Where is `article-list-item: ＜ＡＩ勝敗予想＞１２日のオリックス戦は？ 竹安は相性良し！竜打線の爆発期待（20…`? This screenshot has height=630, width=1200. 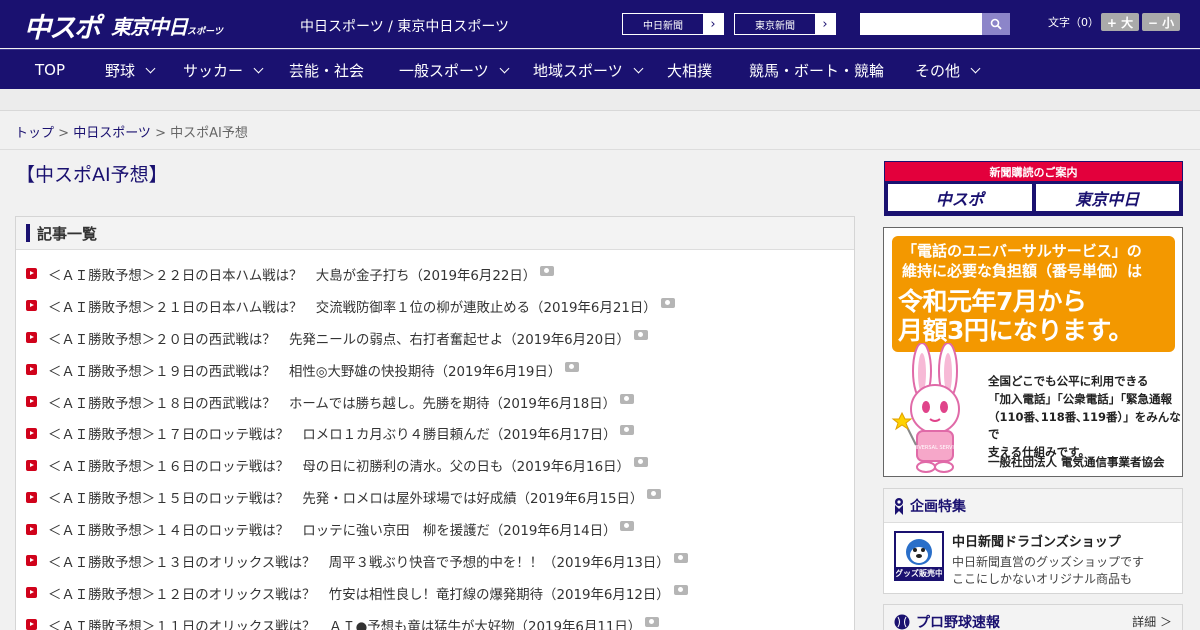 article-list-item: ＜ＡＩ勝敗予想＞１２日のオリックス戦は？ 竹安は相性良し！竜打線の爆発期待（20… is located at coordinates (435, 593).